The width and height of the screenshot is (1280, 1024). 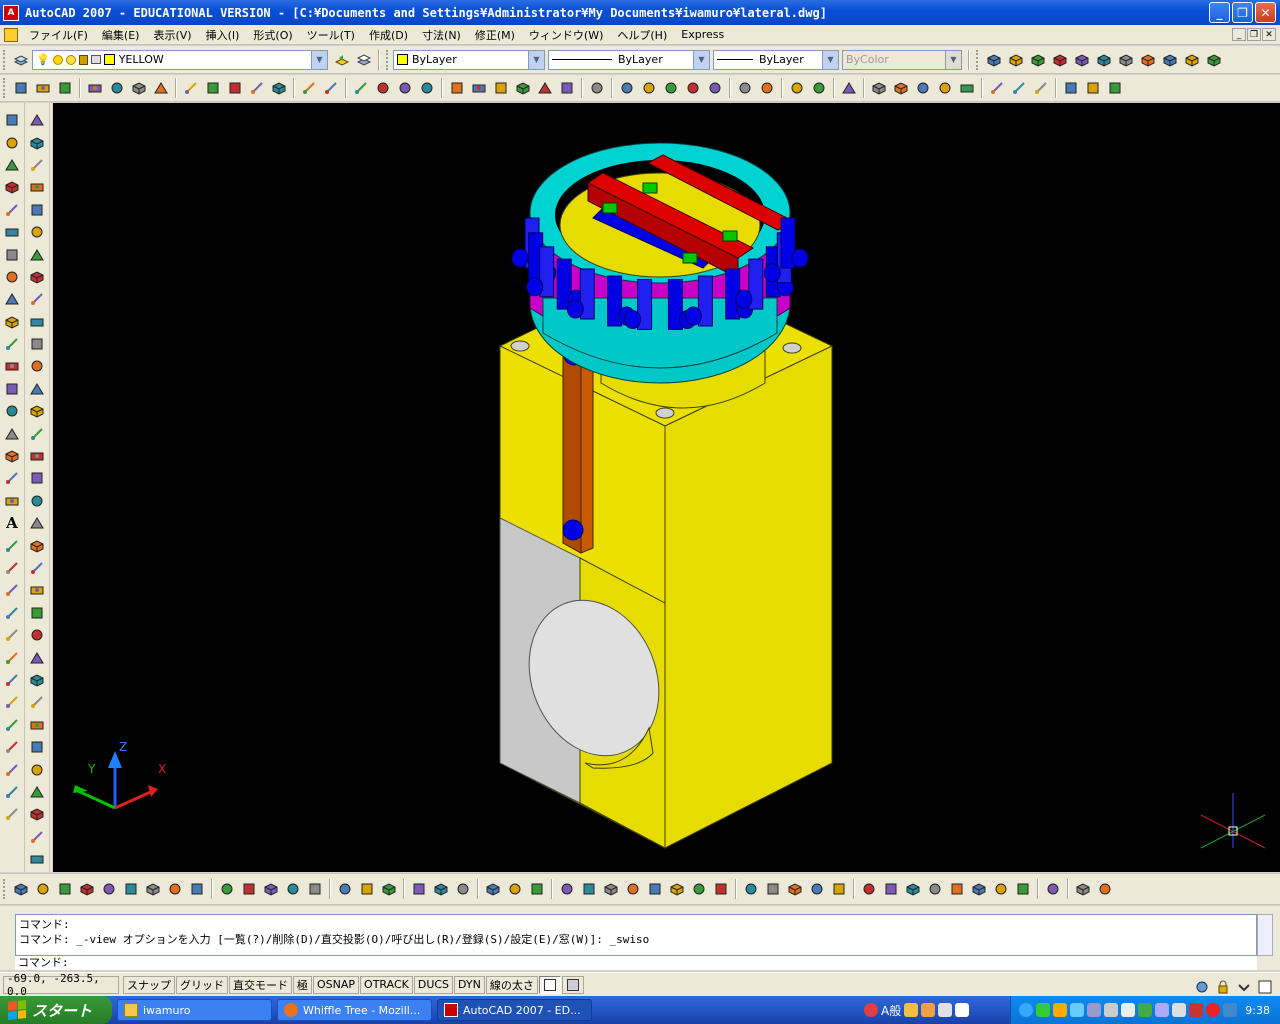 I want to click on zoom-dynamic-icon, so click(x=693, y=88).